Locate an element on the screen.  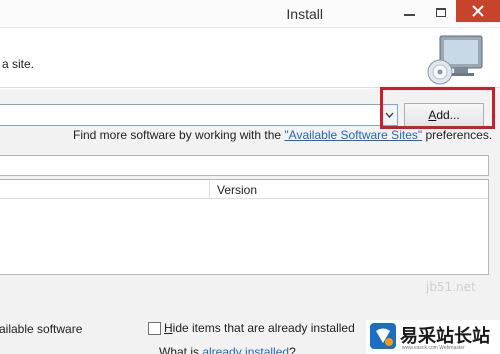
chevron-down-icon is located at coordinates (389, 115).